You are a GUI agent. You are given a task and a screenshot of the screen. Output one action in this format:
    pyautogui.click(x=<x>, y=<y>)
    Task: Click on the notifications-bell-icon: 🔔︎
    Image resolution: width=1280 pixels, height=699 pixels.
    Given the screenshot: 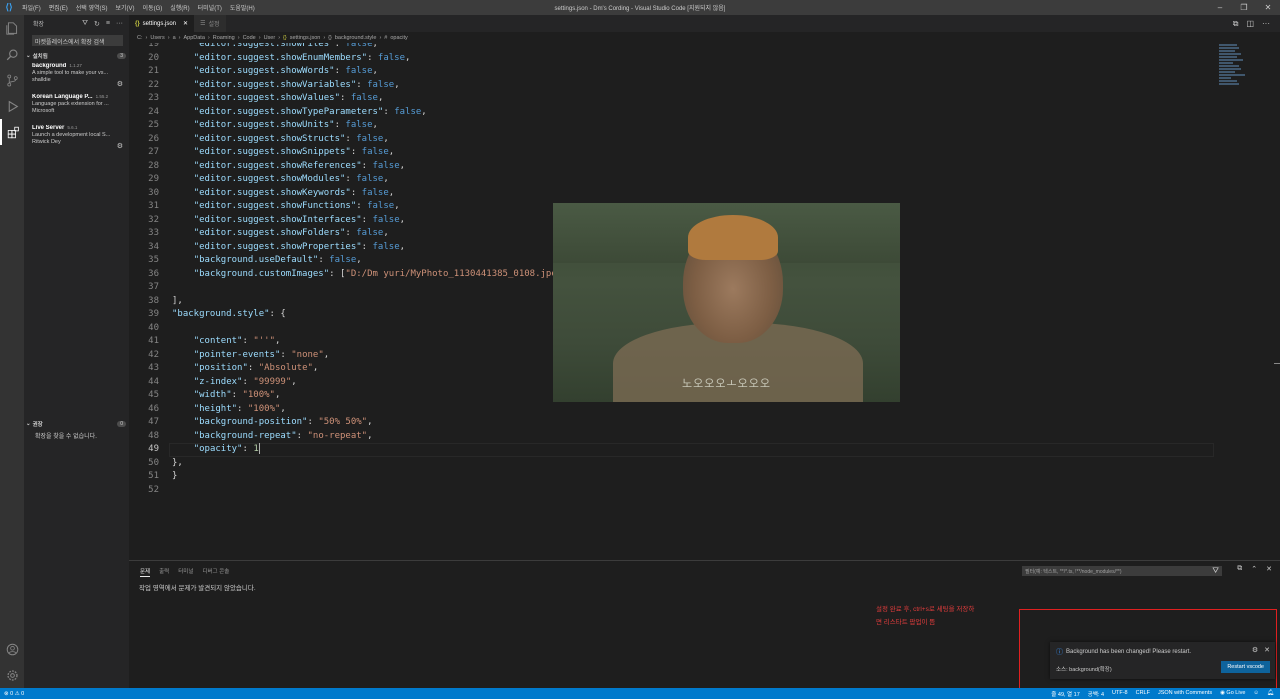 What is the action you would take?
    pyautogui.click(x=1270, y=694)
    